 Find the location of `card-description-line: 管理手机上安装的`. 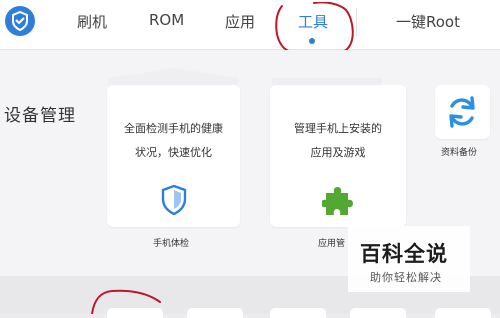

card-description-line: 管理手机上安装的 is located at coordinates (338, 128).